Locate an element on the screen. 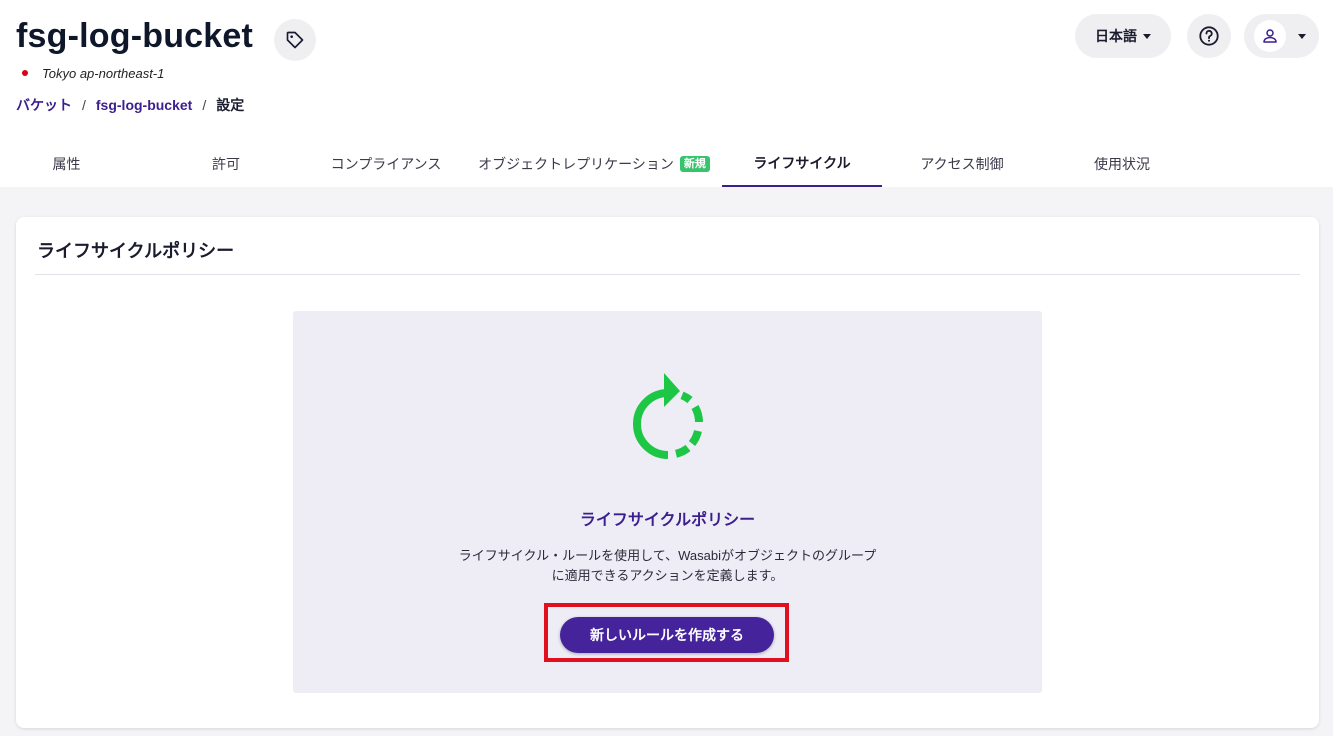 The height and width of the screenshot is (736, 1333). help-button is located at coordinates (1209, 36).